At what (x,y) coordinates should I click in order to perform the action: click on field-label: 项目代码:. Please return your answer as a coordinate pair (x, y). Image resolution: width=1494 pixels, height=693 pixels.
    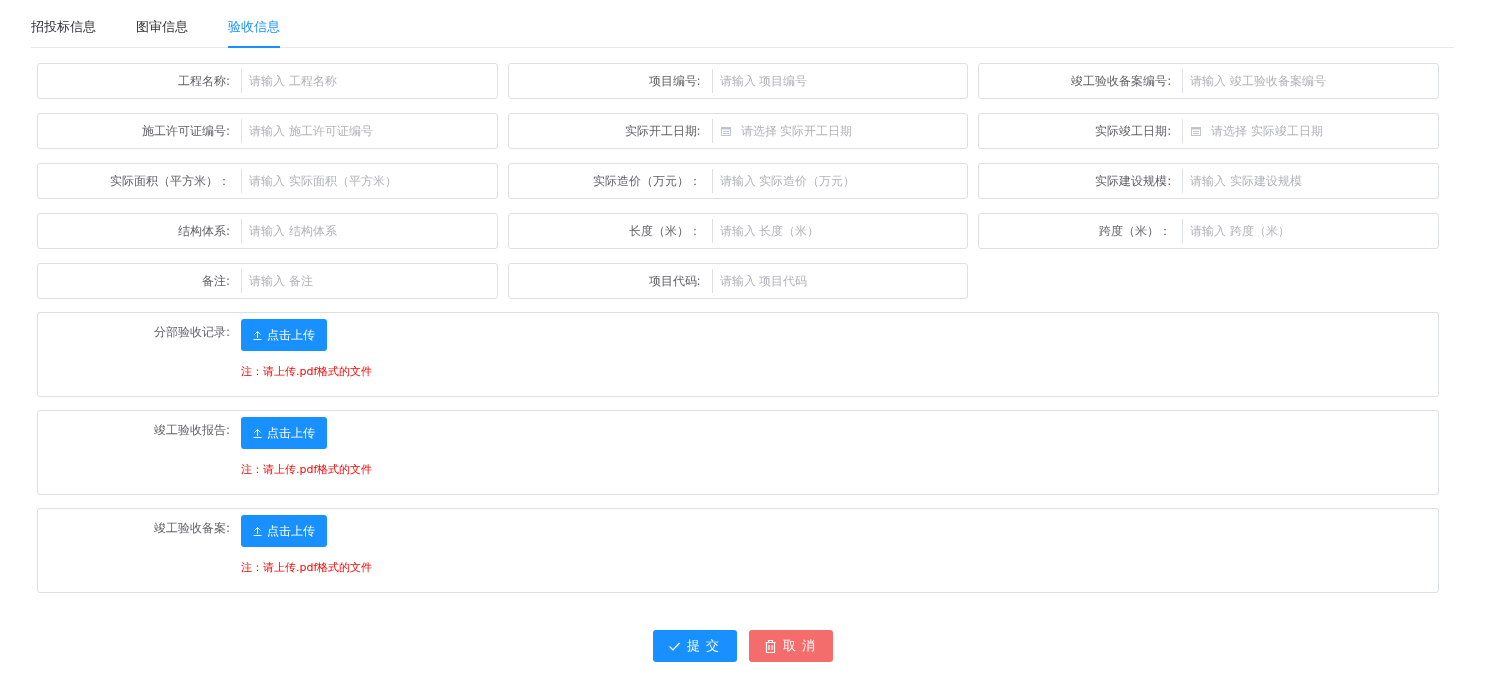
    Looking at the image, I should click on (674, 281).